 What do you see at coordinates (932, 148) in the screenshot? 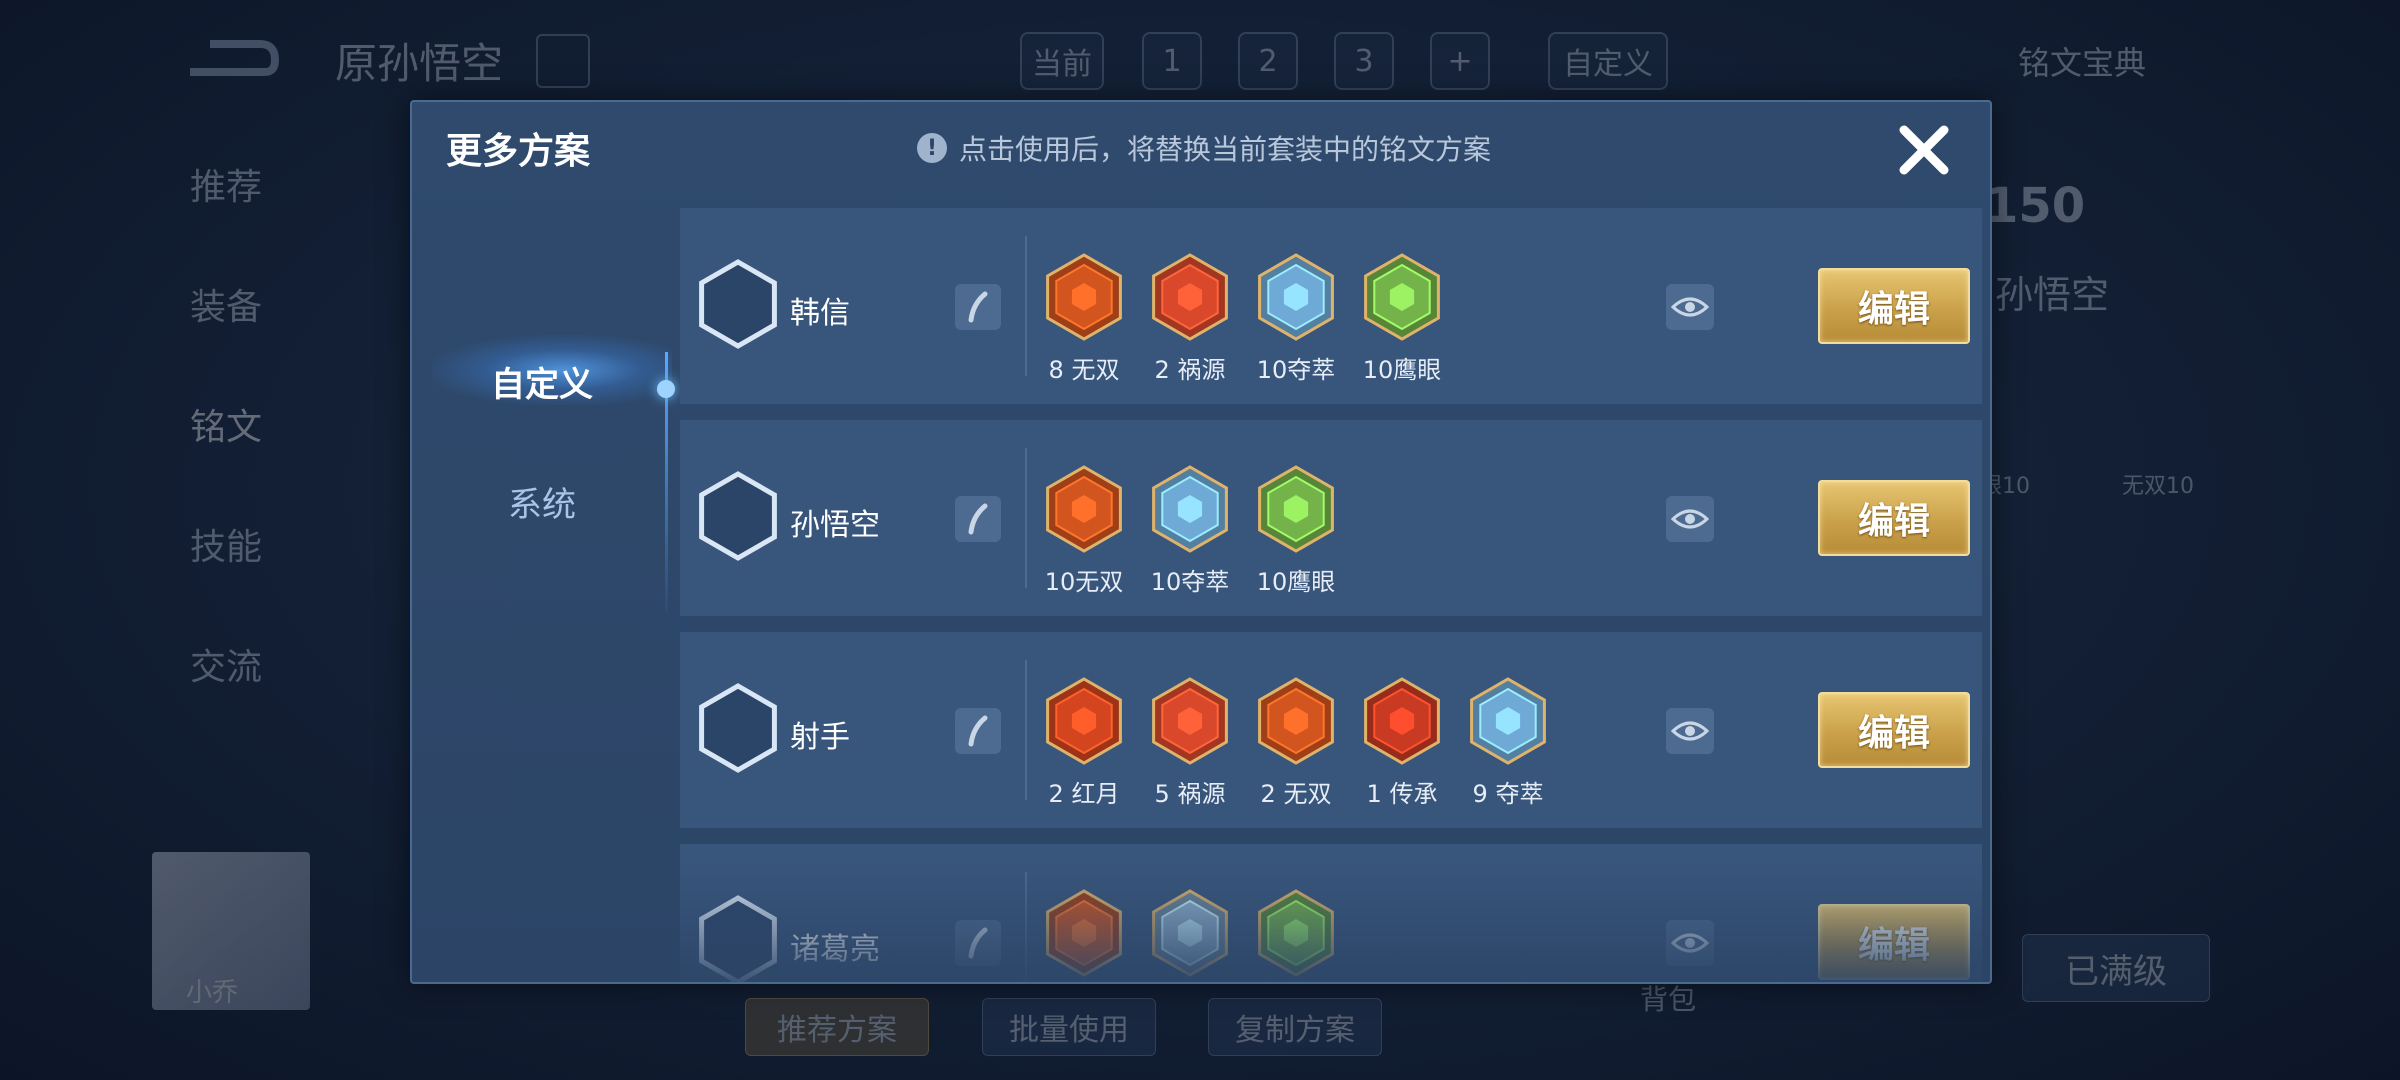
I see `info-icon: !` at bounding box center [932, 148].